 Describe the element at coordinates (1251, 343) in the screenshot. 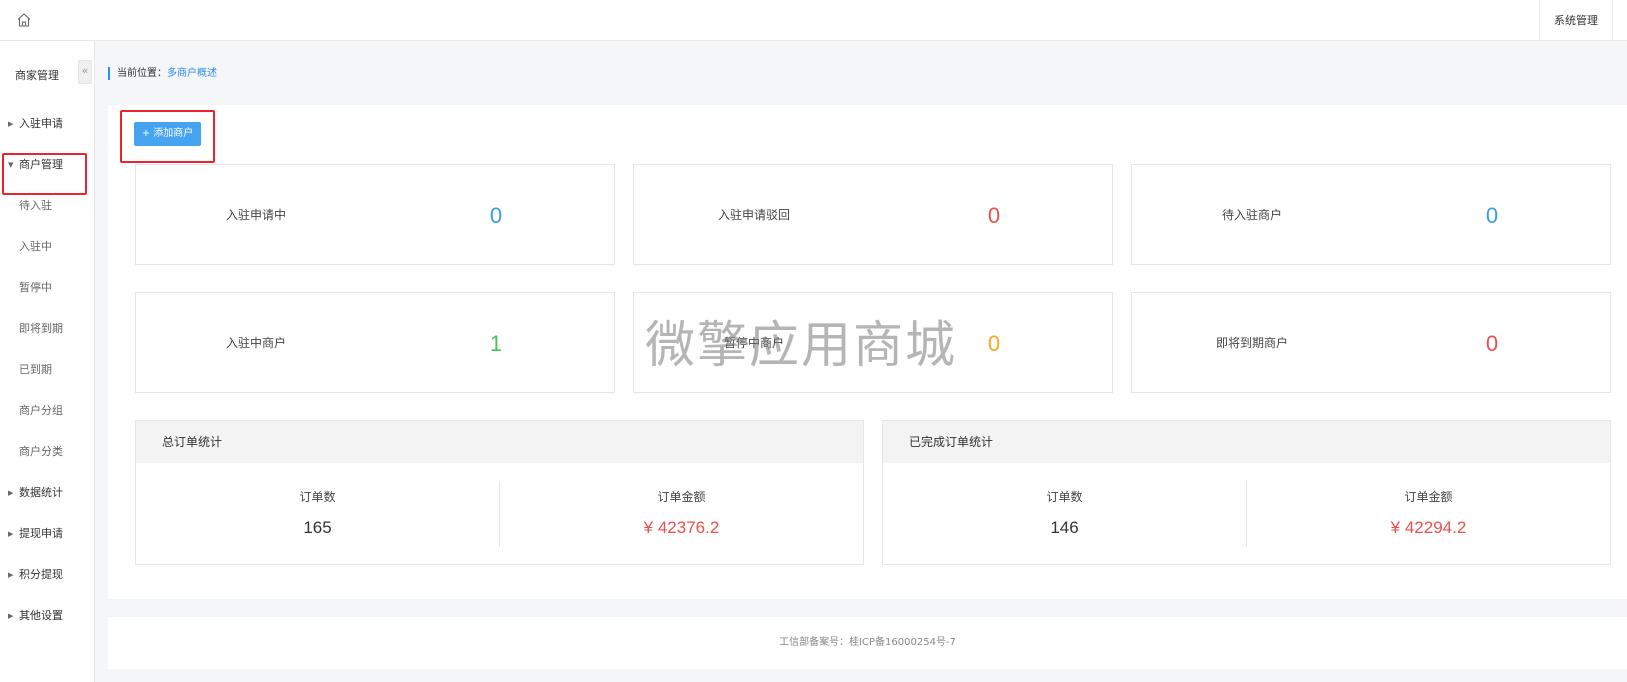

I see `stat-label: 即将到期商户` at that location.